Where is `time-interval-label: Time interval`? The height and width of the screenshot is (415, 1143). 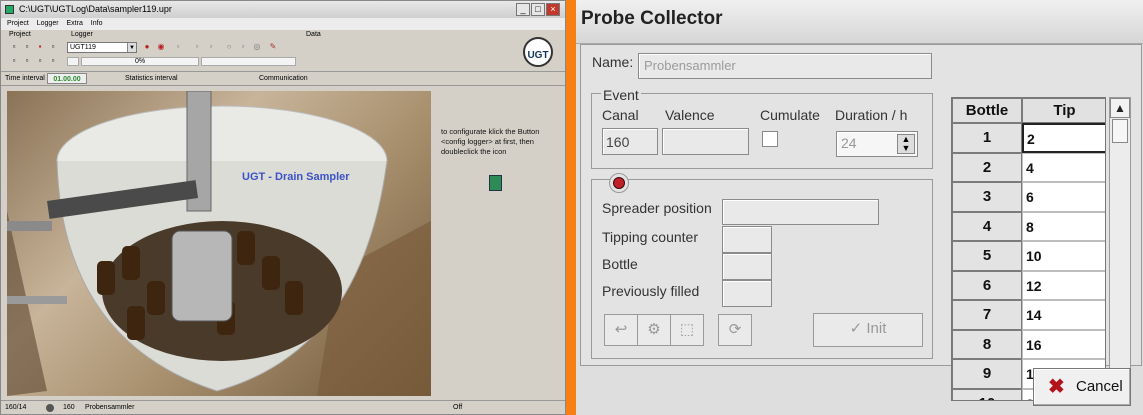 time-interval-label: Time interval is located at coordinates (25, 78).